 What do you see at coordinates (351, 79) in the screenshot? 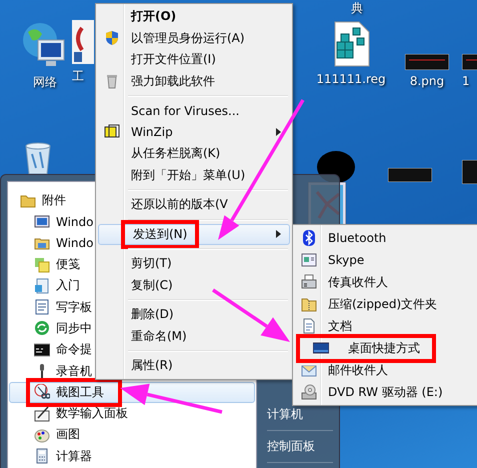
I see `icon-label: 111111.reg` at bounding box center [351, 79].